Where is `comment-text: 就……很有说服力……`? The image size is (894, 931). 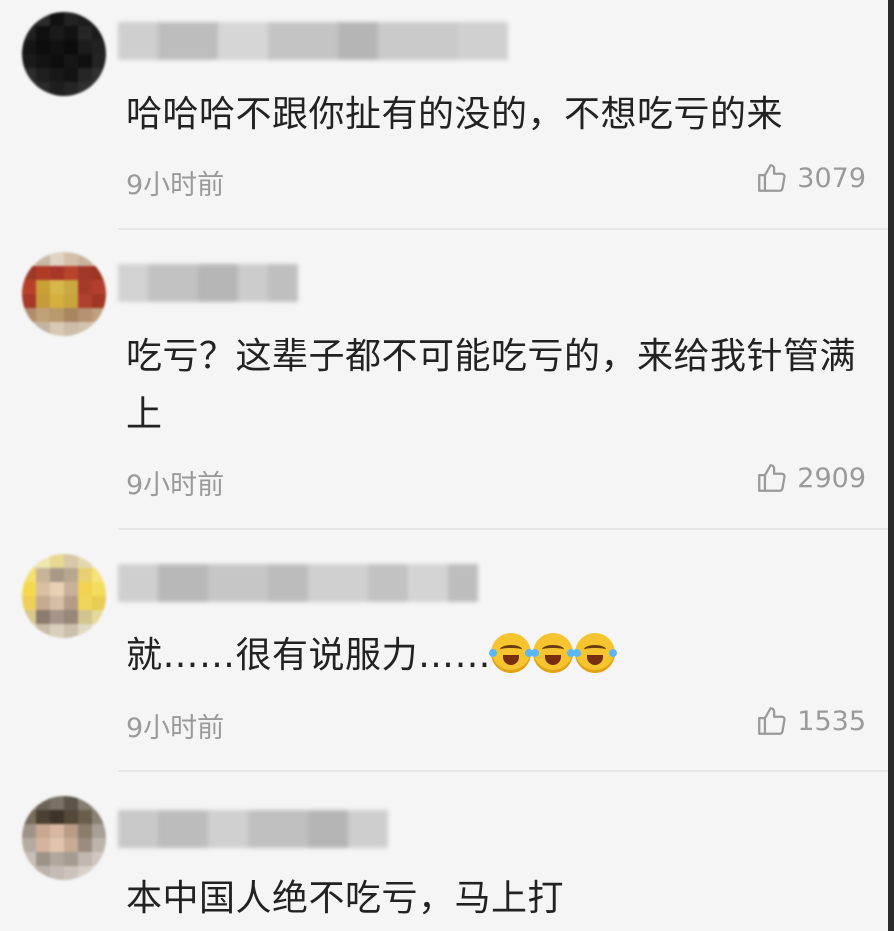 comment-text: 就……很有说服力…… is located at coordinates (496, 656).